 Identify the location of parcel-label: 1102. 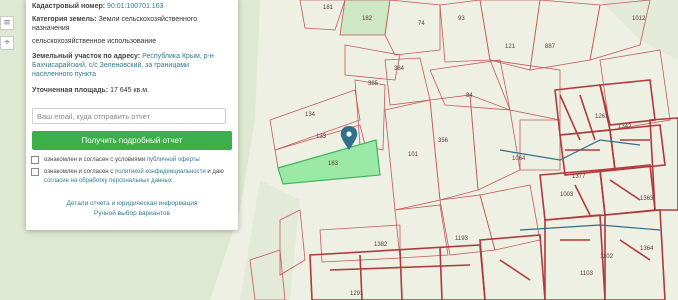
(607, 257).